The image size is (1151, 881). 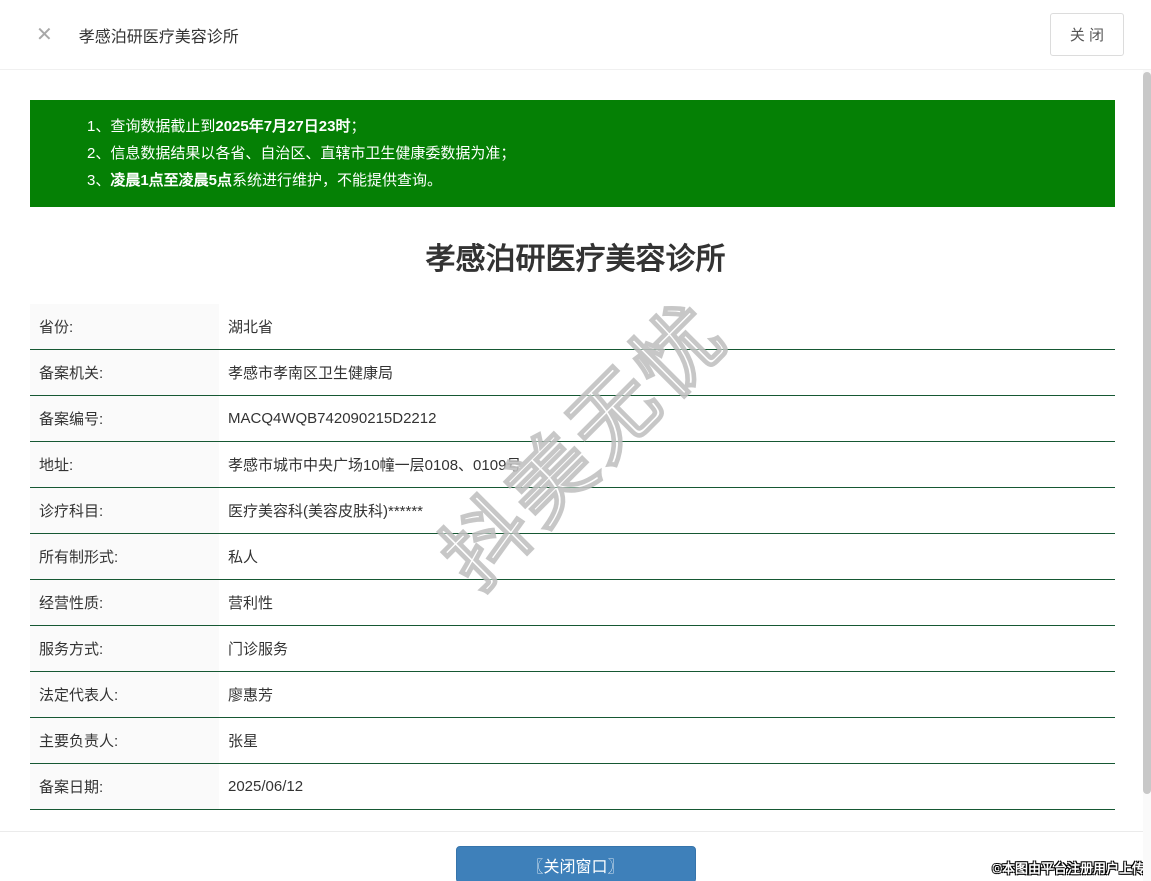 I want to click on field-value: 2025/06/12, so click(x=266, y=786).